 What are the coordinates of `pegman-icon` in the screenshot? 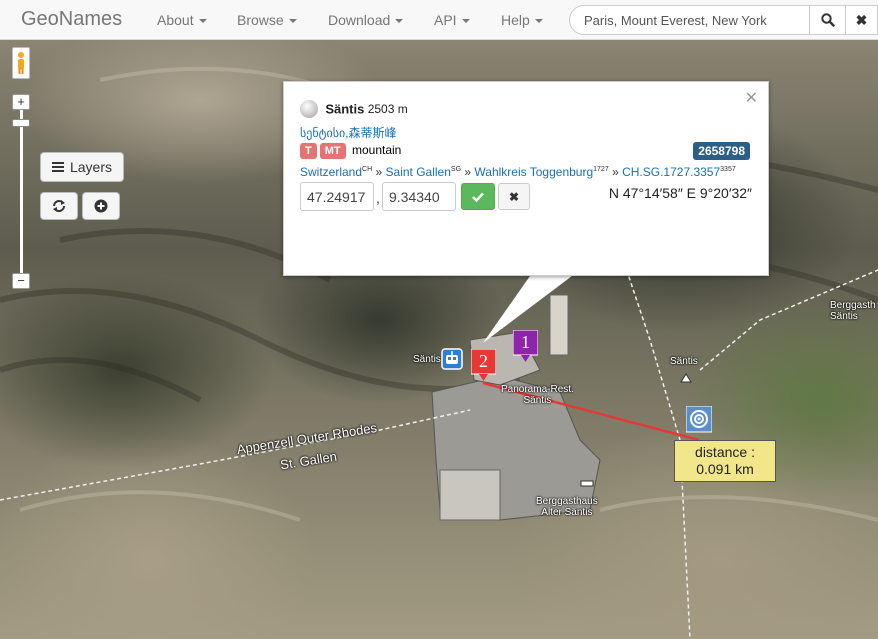 It's located at (21, 63).